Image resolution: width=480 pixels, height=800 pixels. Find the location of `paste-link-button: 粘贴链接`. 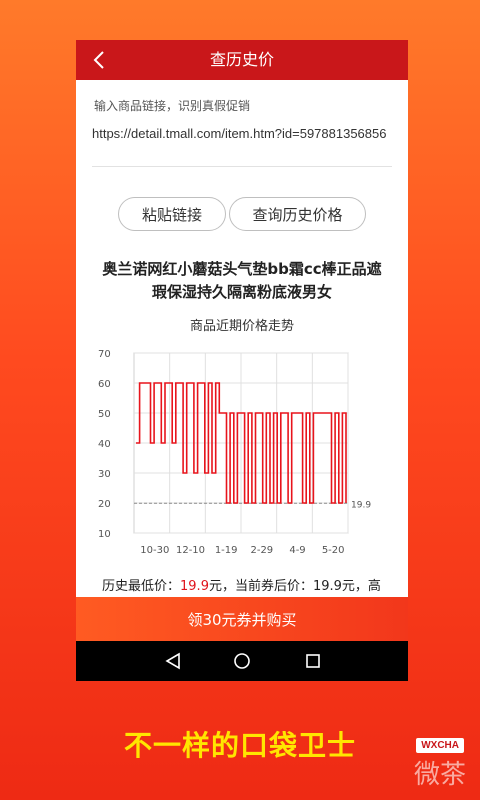

paste-link-button: 粘贴链接 is located at coordinates (172, 214).